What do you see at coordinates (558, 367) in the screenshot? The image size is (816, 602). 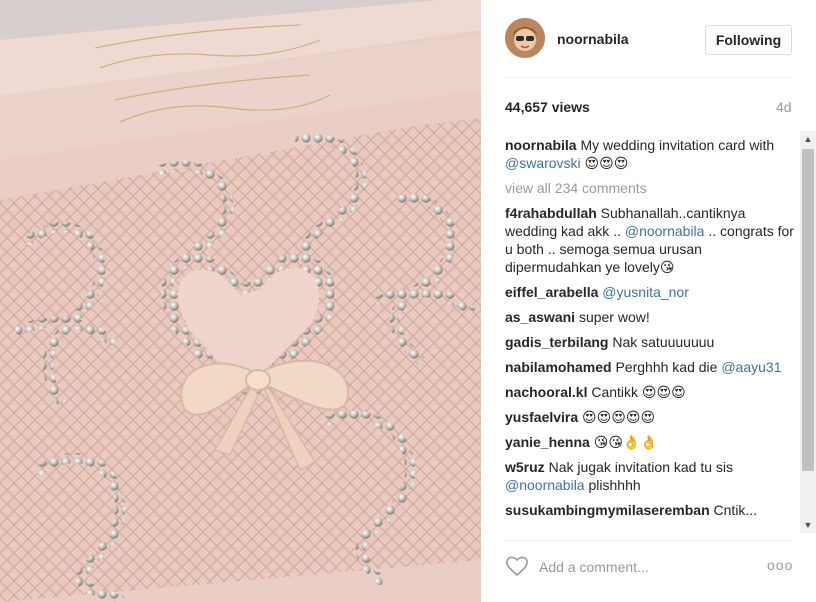 I see `comment-username: nabilamohamed` at bounding box center [558, 367].